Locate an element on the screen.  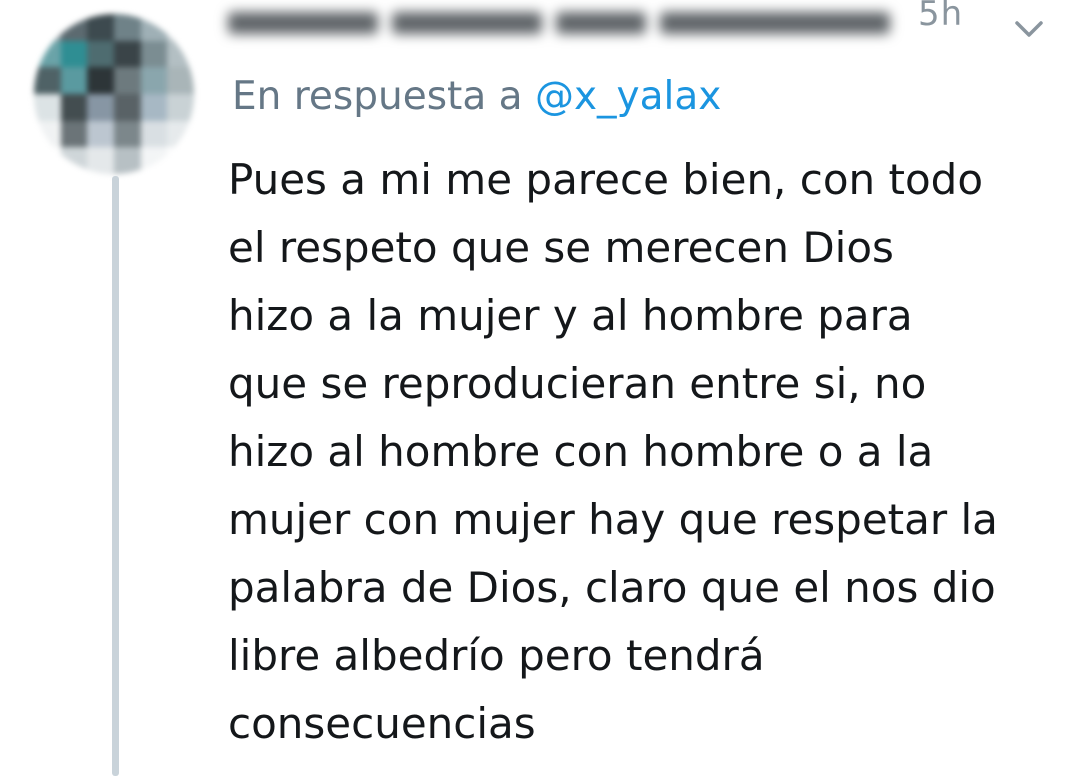
thread-line is located at coordinates (115, 476).